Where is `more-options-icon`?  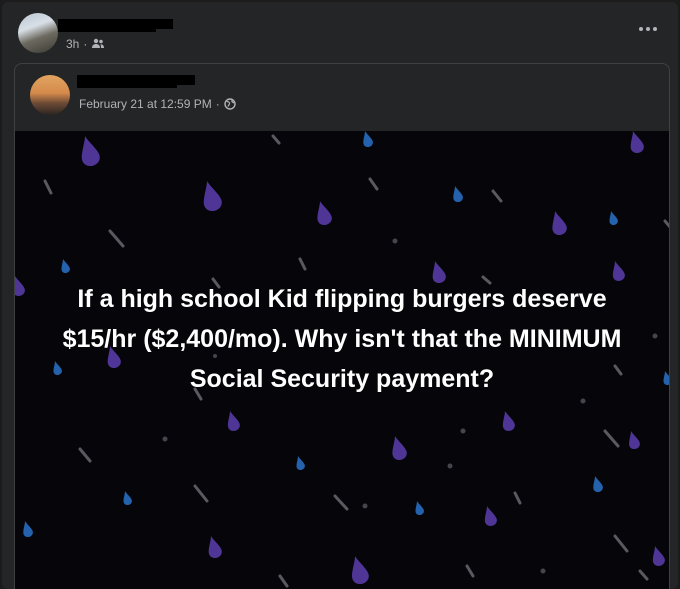 more-options-icon is located at coordinates (648, 29).